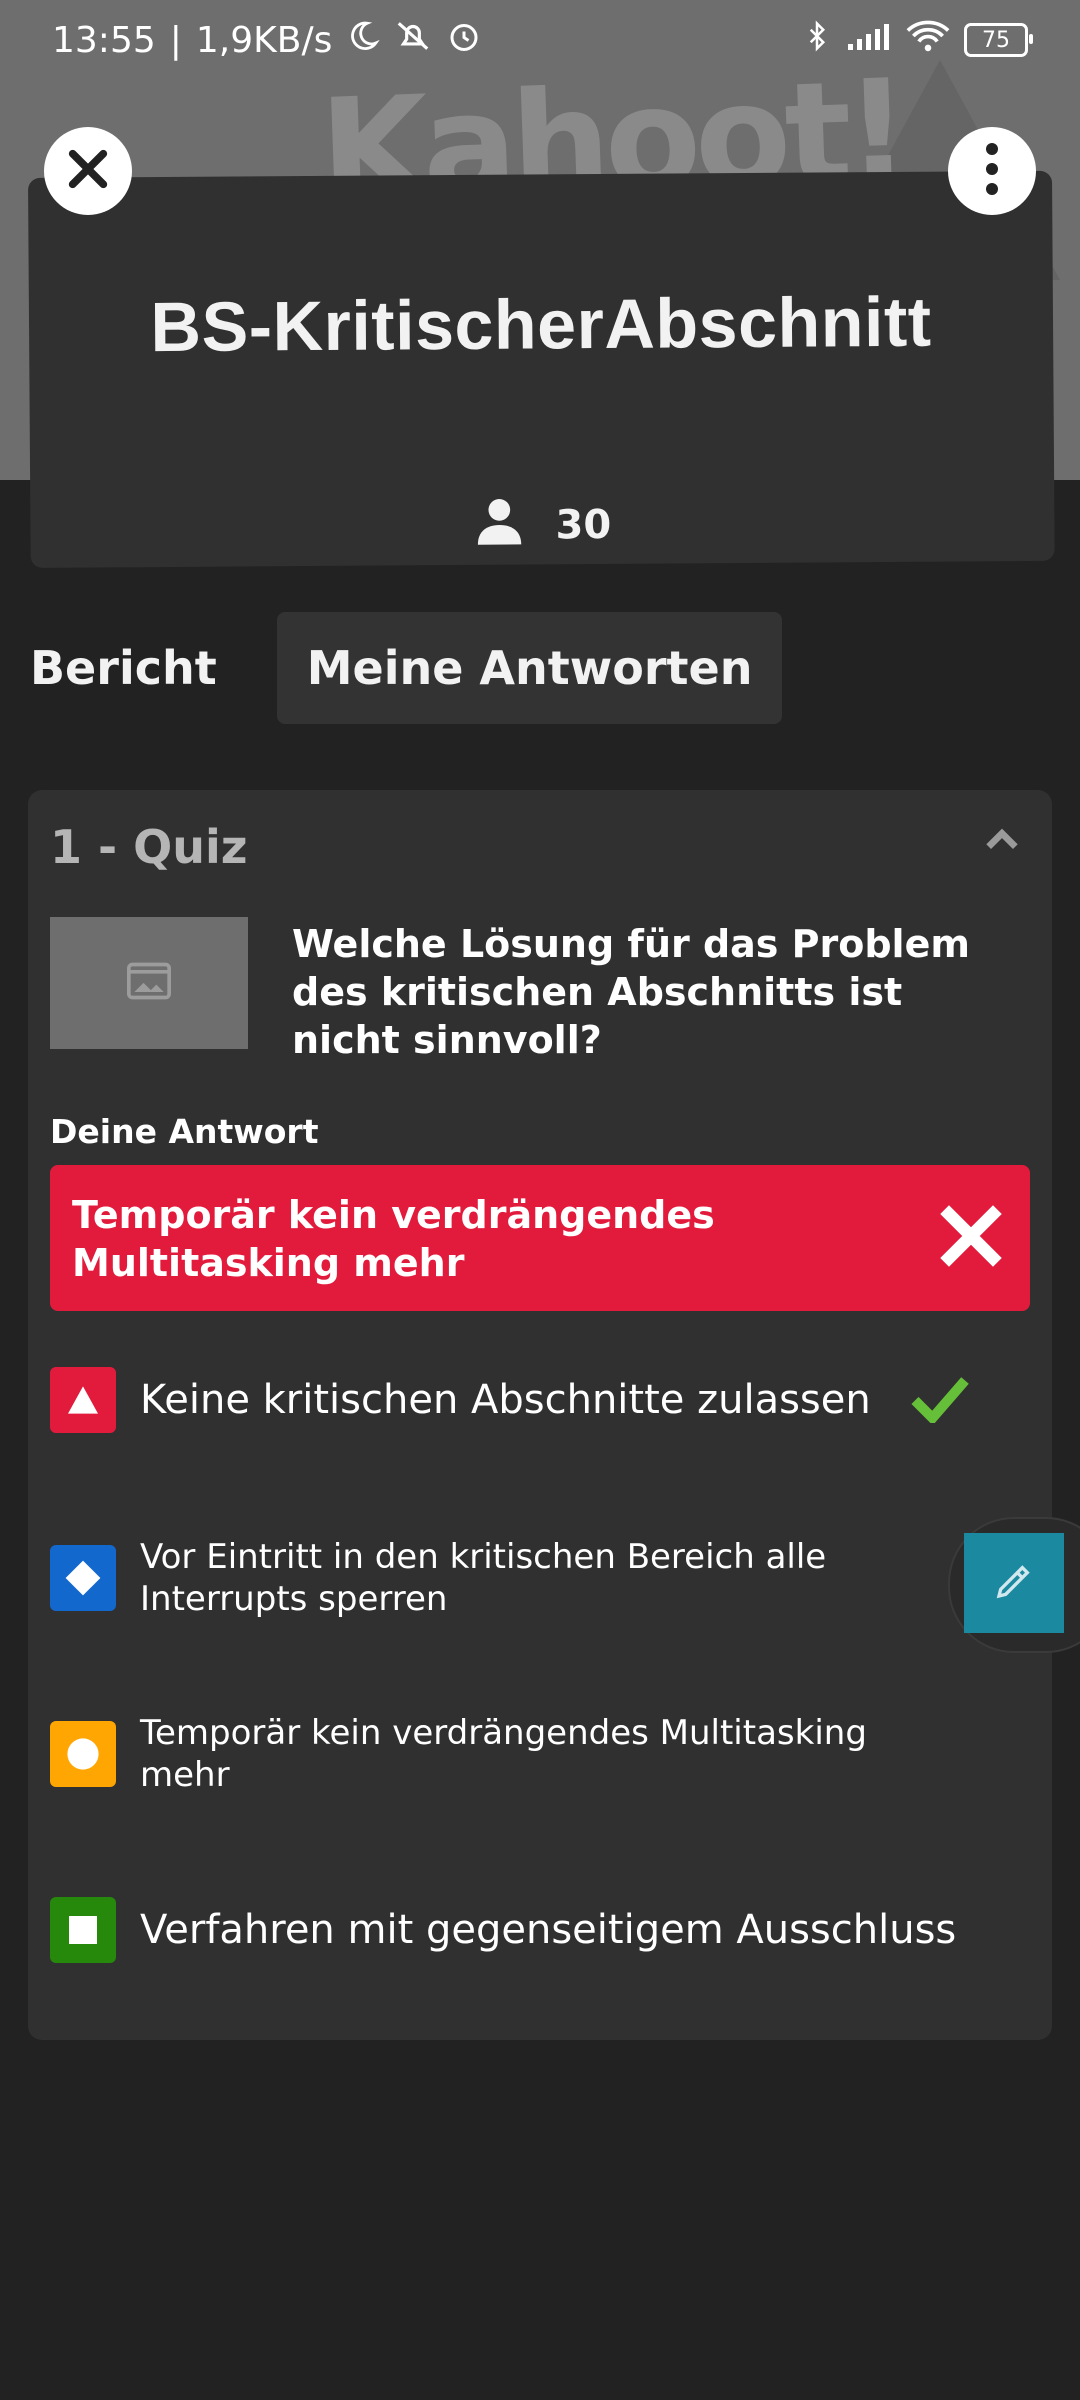 This screenshot has height=2400, width=1080. Describe the element at coordinates (413, 40) in the screenshot. I see `bell-off-icon` at that location.